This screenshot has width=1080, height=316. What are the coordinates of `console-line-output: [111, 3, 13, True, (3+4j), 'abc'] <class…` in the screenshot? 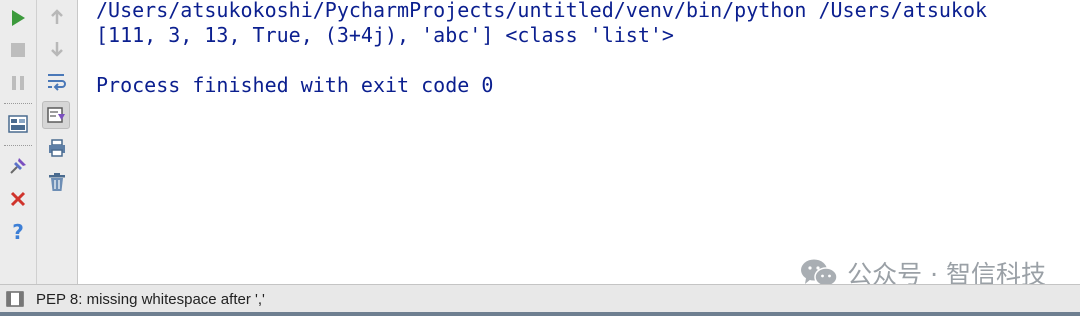 It's located at (385, 35).